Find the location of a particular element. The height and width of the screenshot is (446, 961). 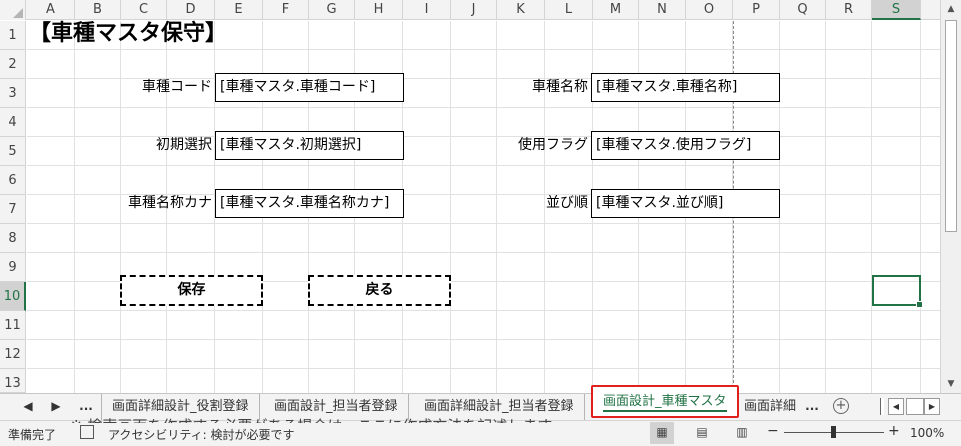

macro-record-icon is located at coordinates (87, 432).